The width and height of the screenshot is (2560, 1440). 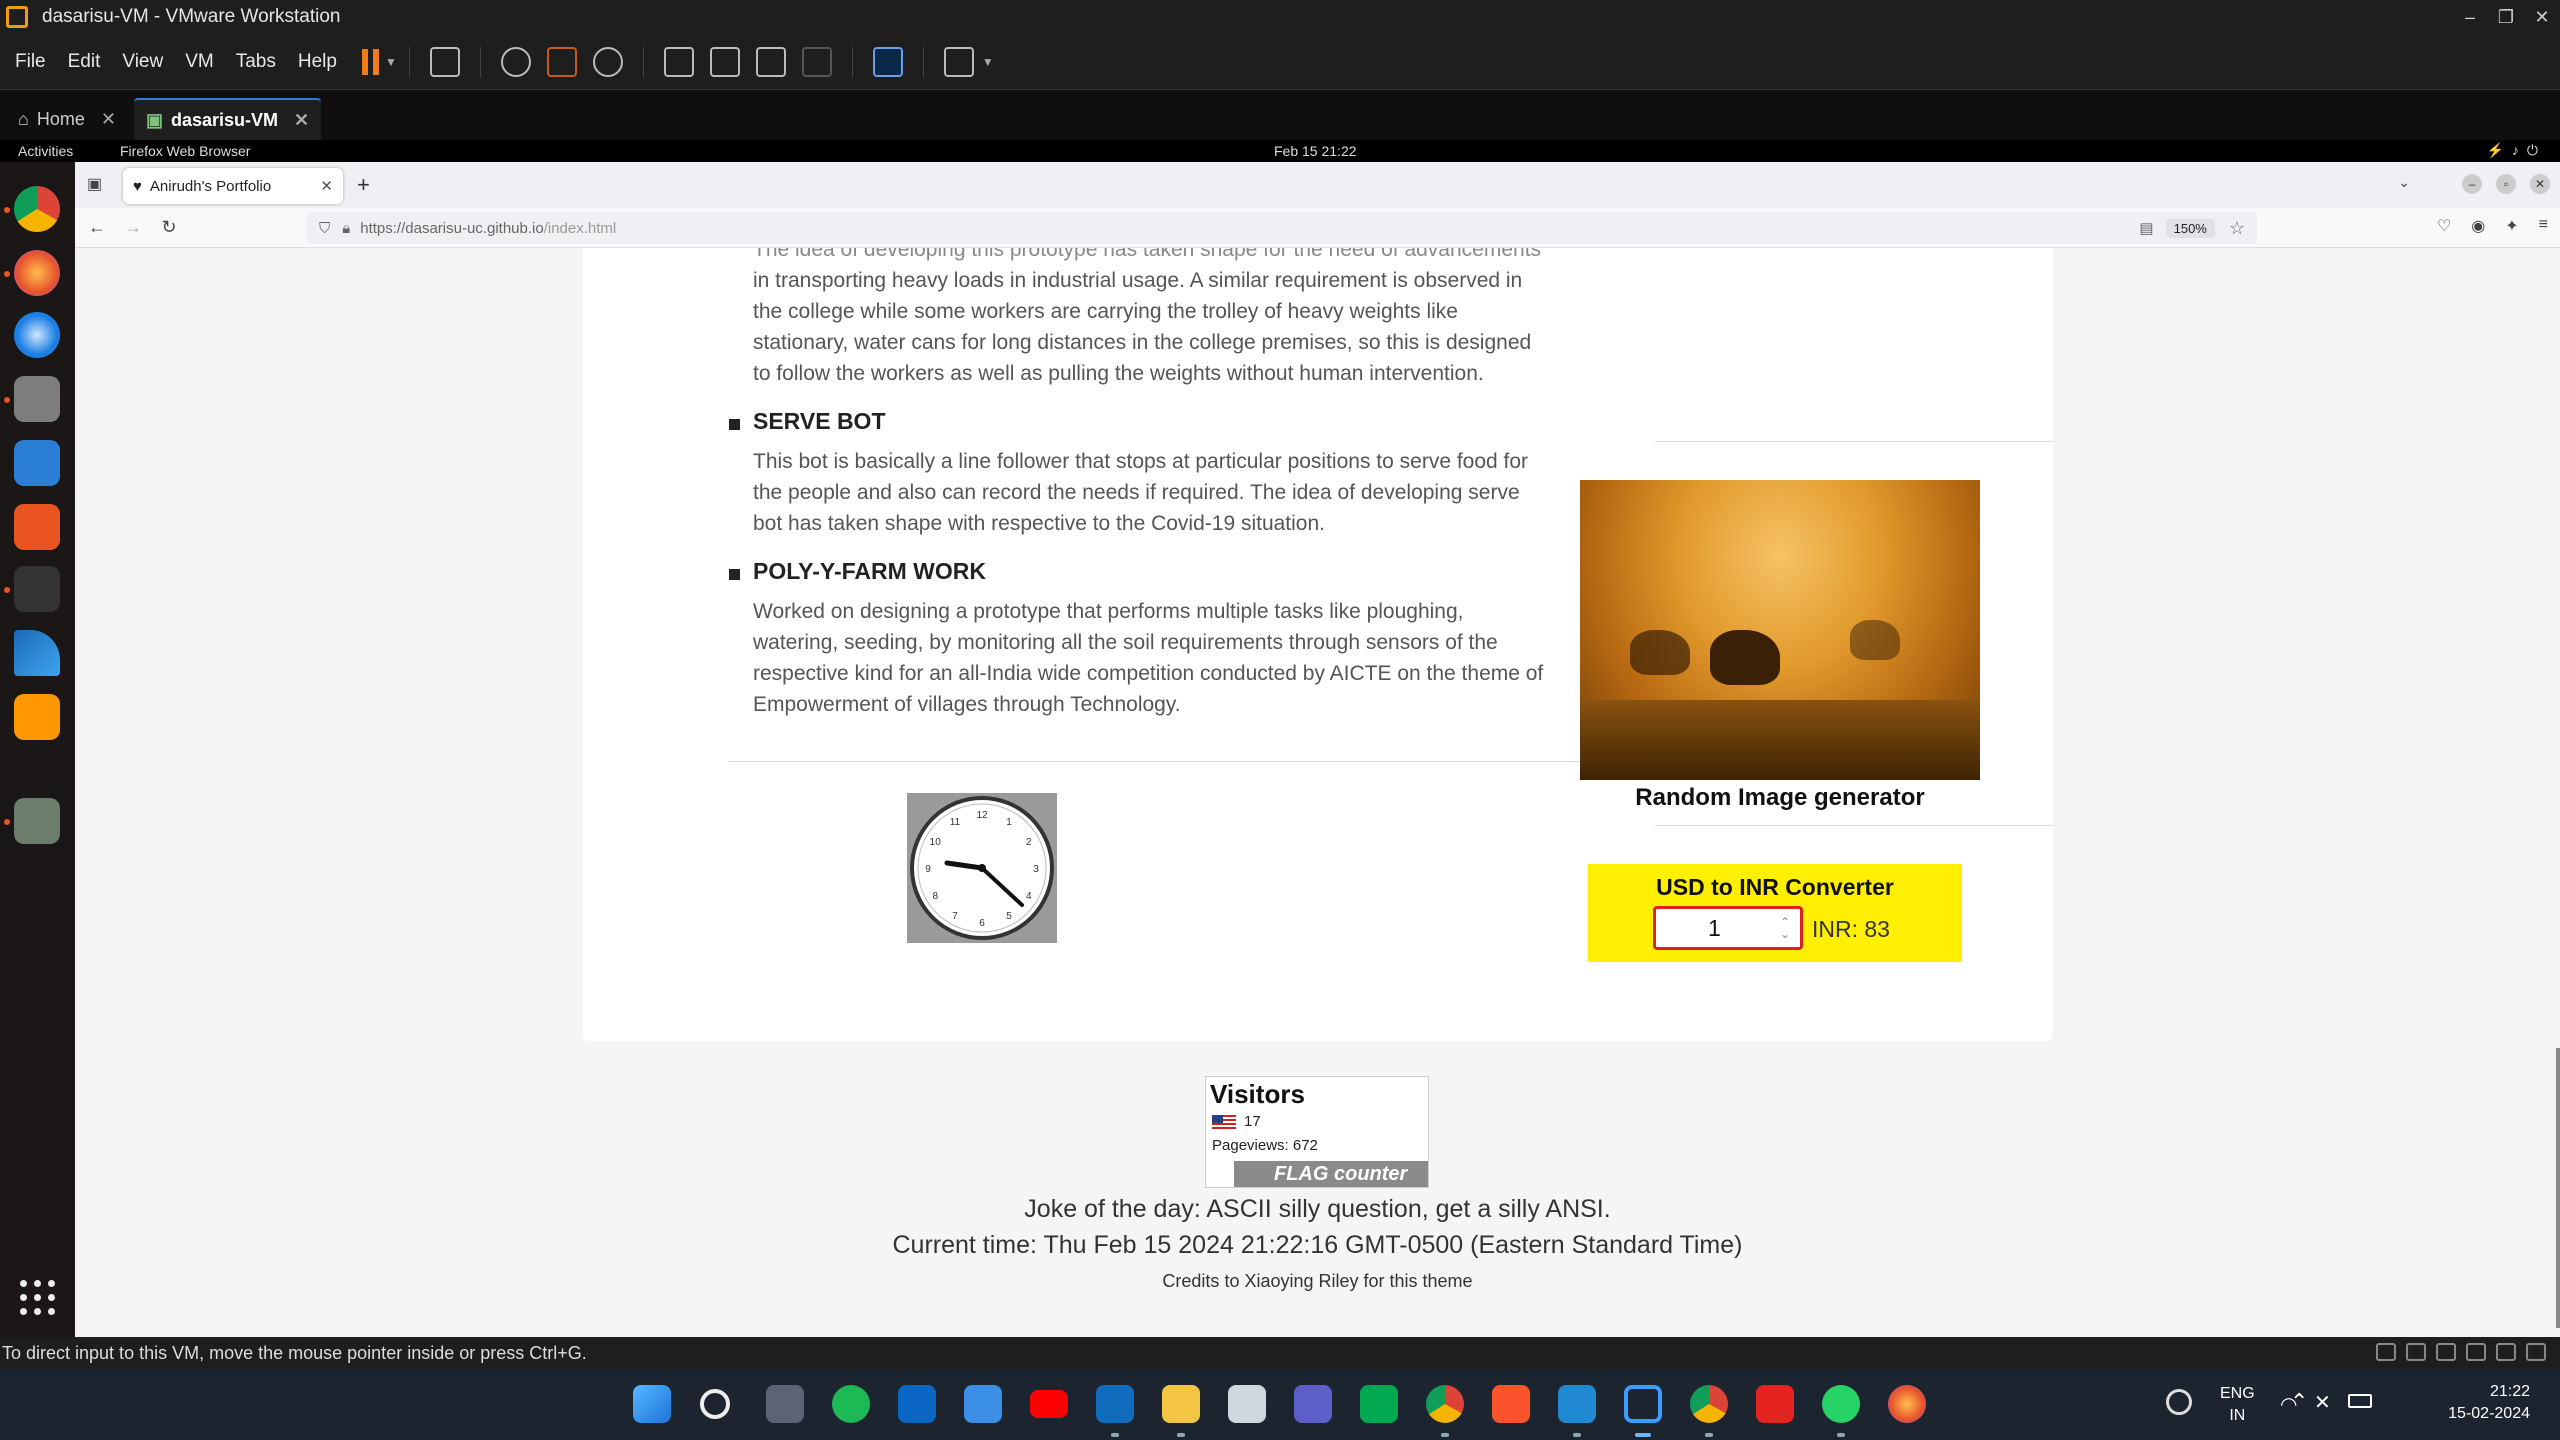 I want to click on sublime-icon, so click(x=37, y=717).